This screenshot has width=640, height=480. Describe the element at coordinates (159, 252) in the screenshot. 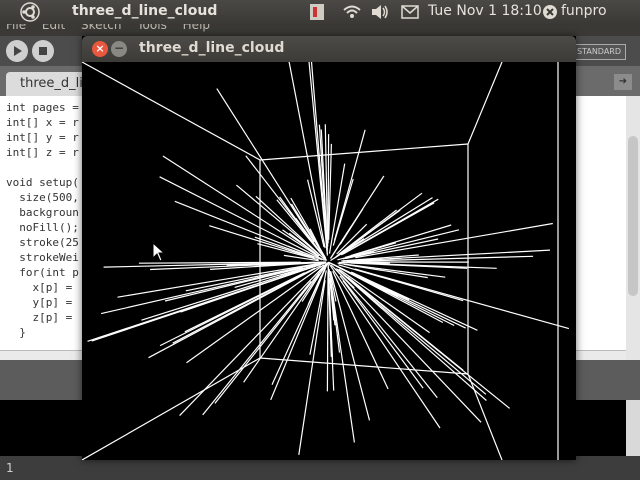

I see `mouse-cursor-icon` at that location.